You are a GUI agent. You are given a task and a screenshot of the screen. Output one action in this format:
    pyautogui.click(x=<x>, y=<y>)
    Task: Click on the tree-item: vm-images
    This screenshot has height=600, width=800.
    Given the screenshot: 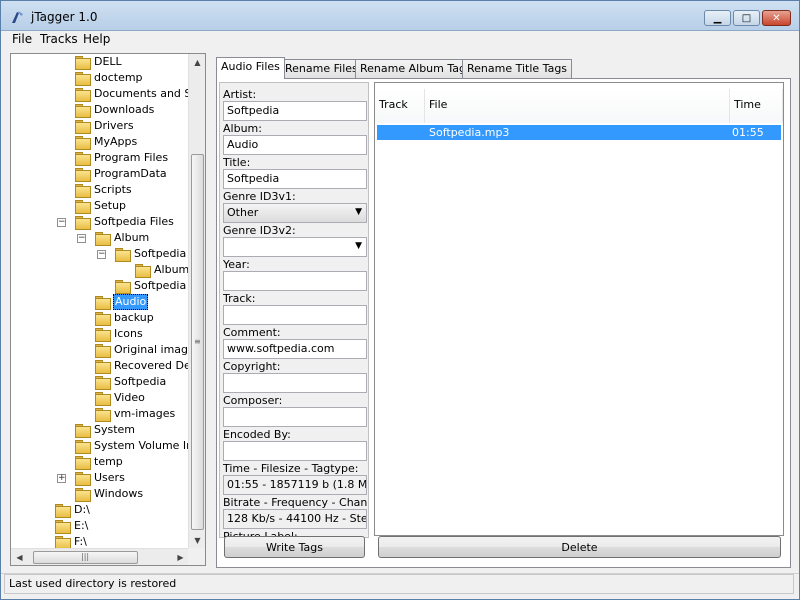 What is the action you would take?
    pyautogui.click(x=100, y=414)
    